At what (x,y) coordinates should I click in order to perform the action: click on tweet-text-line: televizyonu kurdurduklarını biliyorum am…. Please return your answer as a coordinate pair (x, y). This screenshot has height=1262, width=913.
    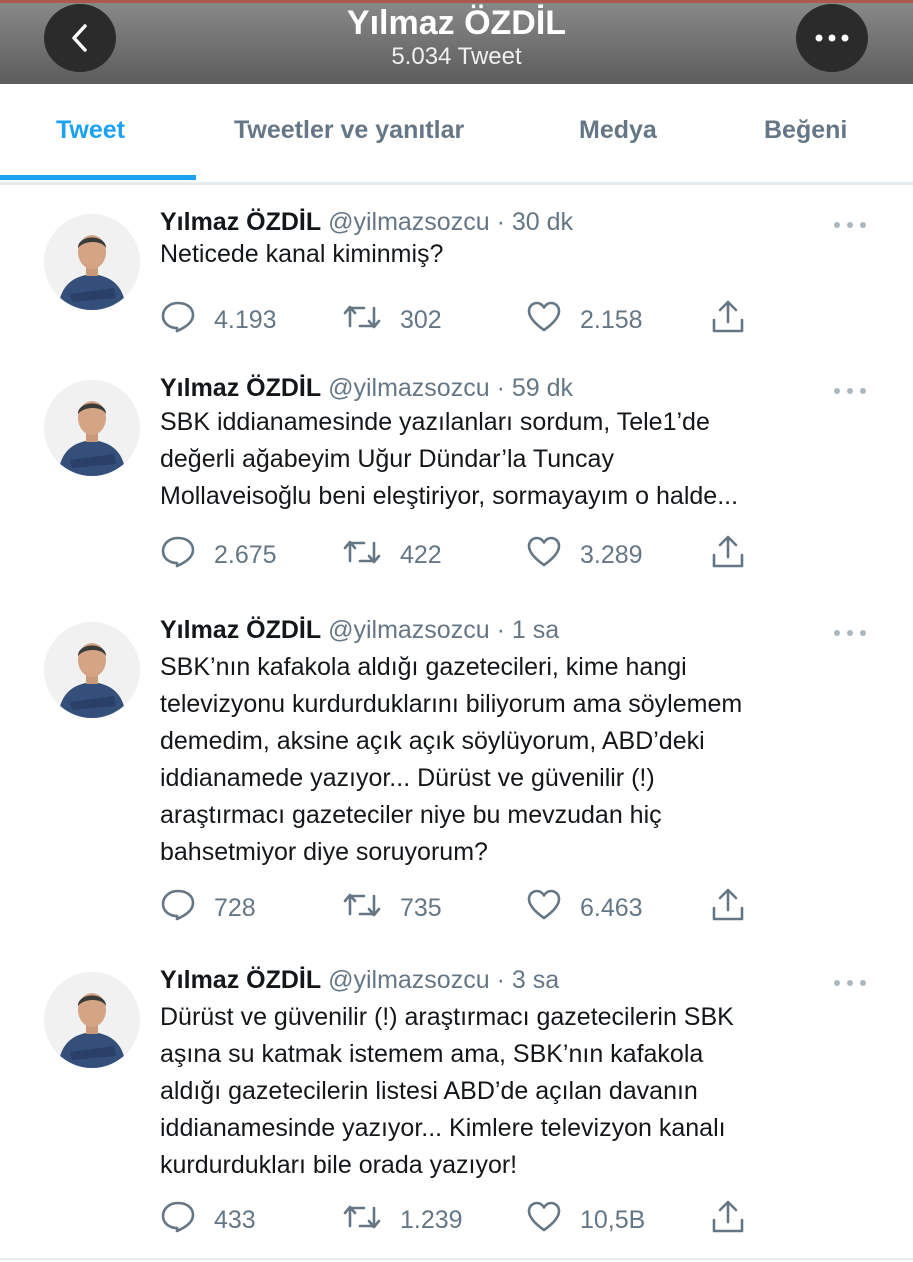
    Looking at the image, I should click on (451, 704).